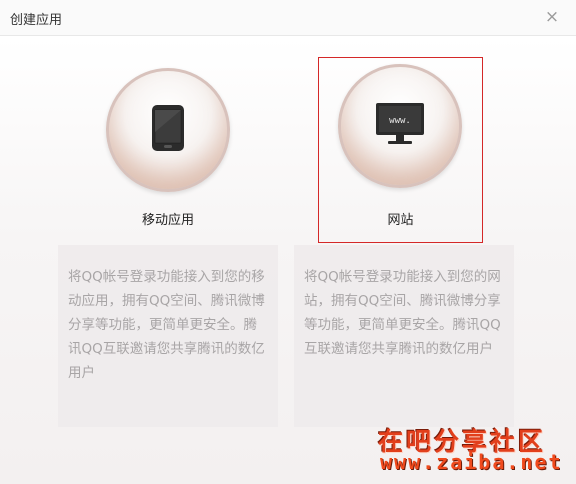  Describe the element at coordinates (400, 121) in the screenshot. I see `monitor-screen-text: www.` at that location.